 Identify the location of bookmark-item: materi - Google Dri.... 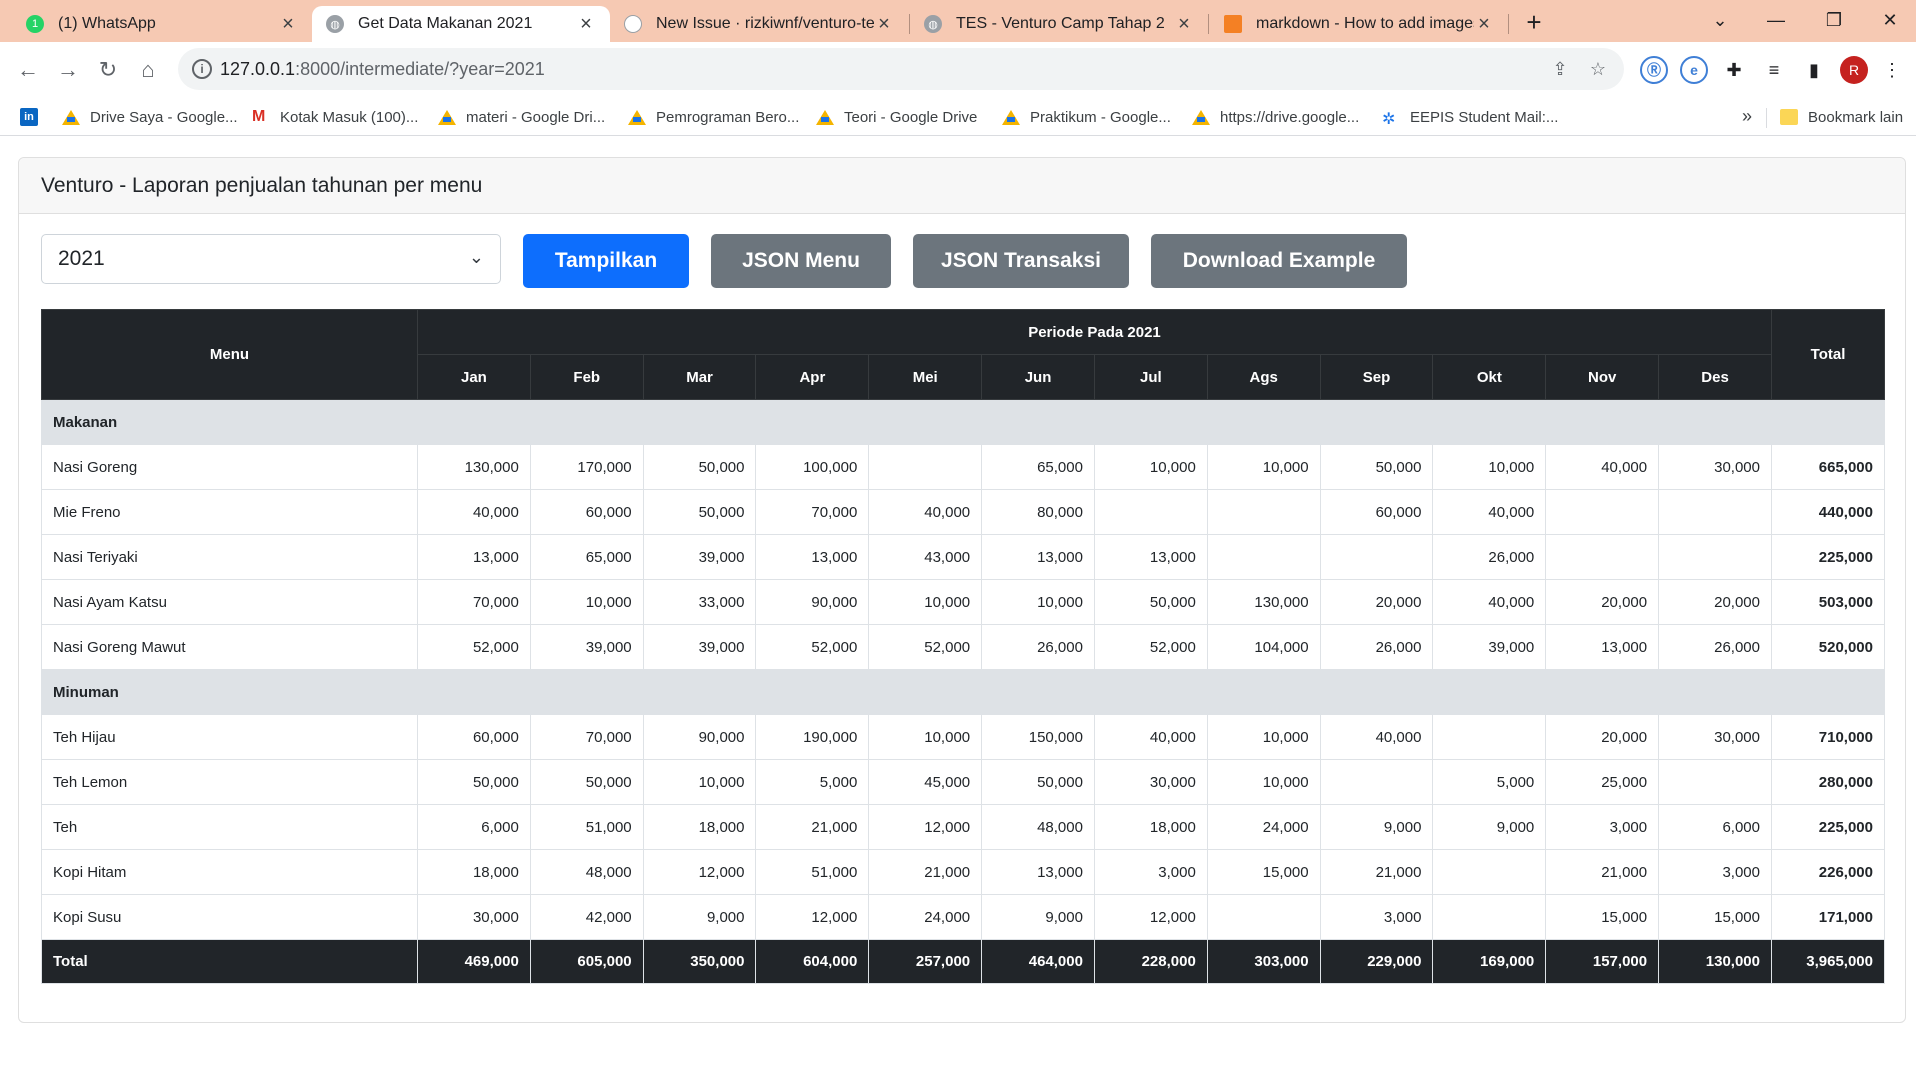
(521, 117).